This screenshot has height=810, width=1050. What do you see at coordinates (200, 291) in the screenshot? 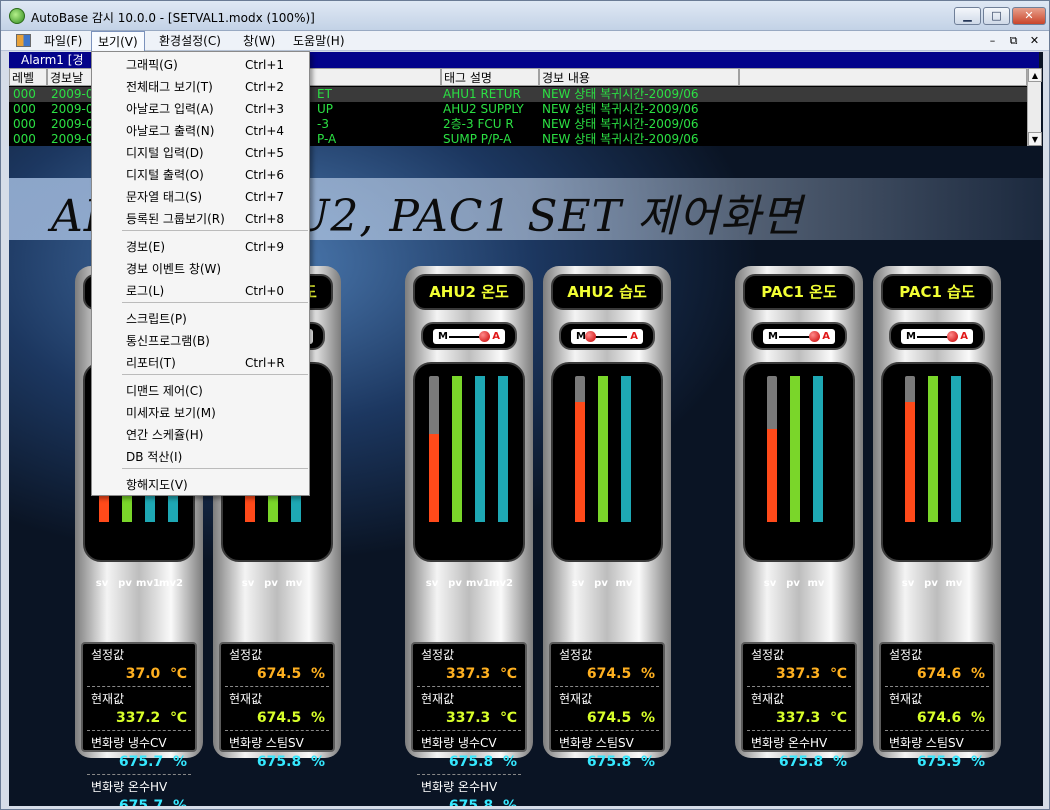
I see `view-menu-item: 로그(L) Ctrl+0` at bounding box center [200, 291].